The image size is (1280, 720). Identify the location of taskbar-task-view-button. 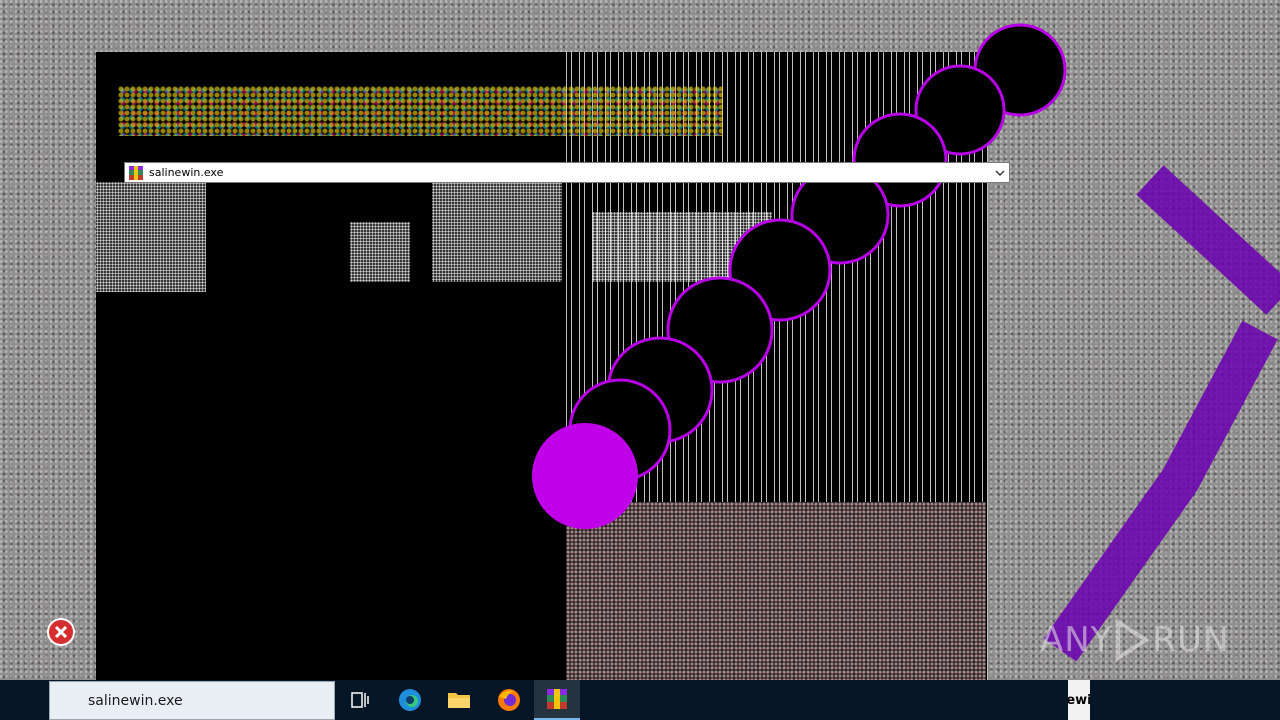
(360, 700).